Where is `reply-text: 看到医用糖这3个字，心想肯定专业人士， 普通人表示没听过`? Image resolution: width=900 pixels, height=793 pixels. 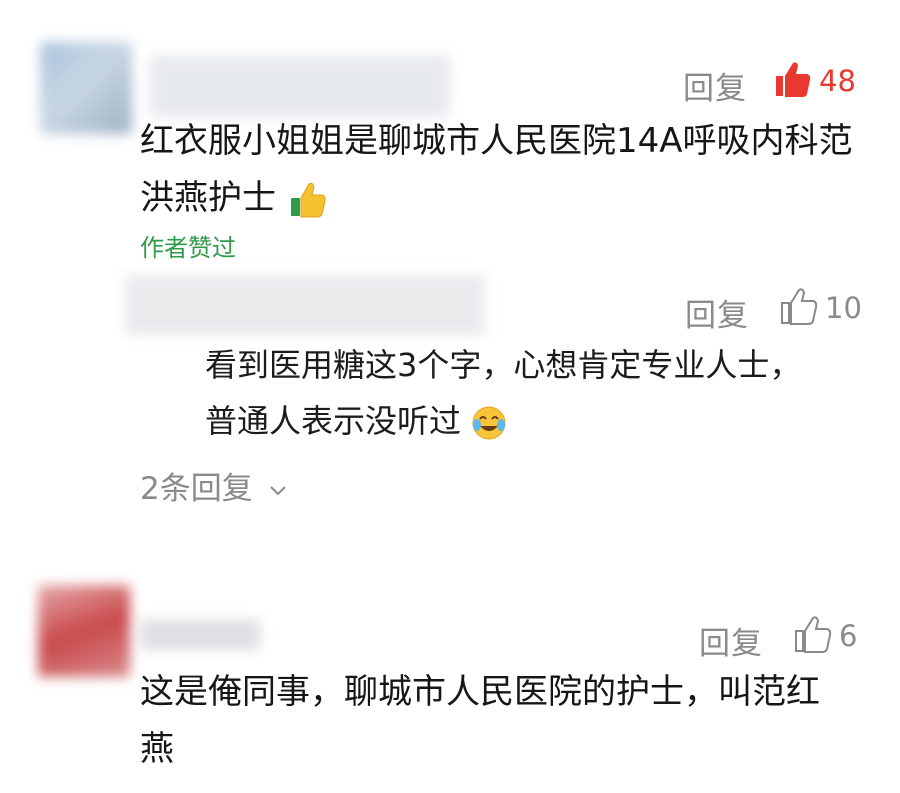
reply-text: 看到医用糖这3个字，心想肯定专业人士， 普通人表示没听过 is located at coordinates (535, 393).